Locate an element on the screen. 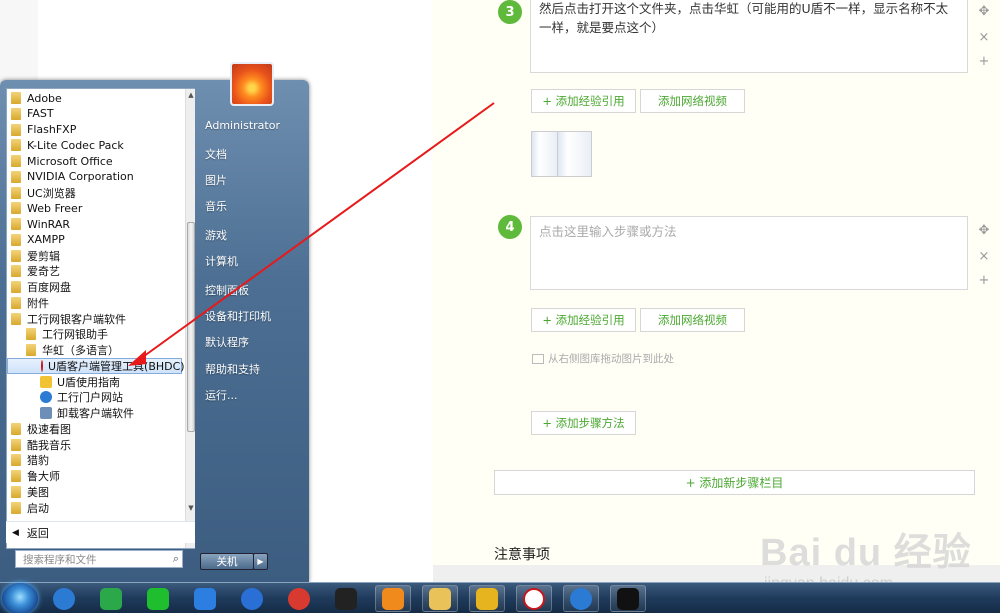  back-button: ◀ 返回 is located at coordinates (100, 532).